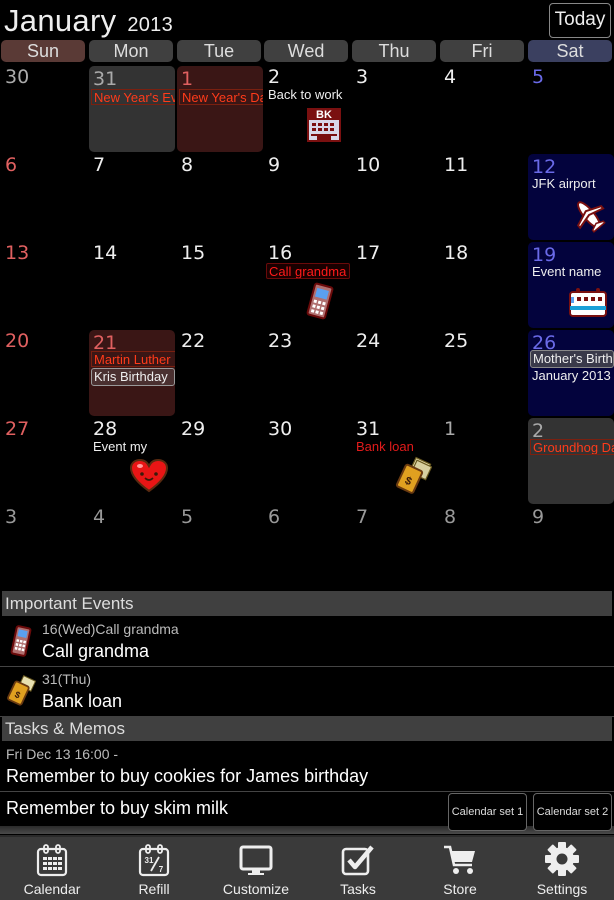 This screenshot has height=900, width=614. What do you see at coordinates (483, 283) in the screenshot?
I see `day-cell: 18` at bounding box center [483, 283].